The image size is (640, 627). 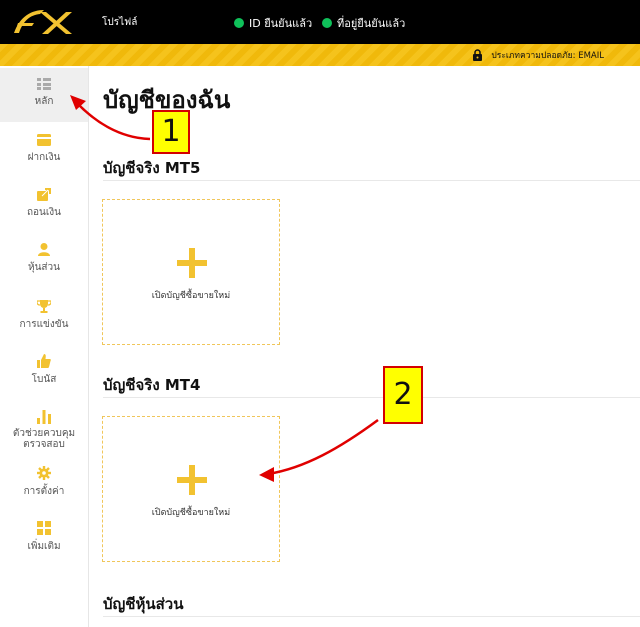 I want to click on exness-logo, so click(x=43, y=22).